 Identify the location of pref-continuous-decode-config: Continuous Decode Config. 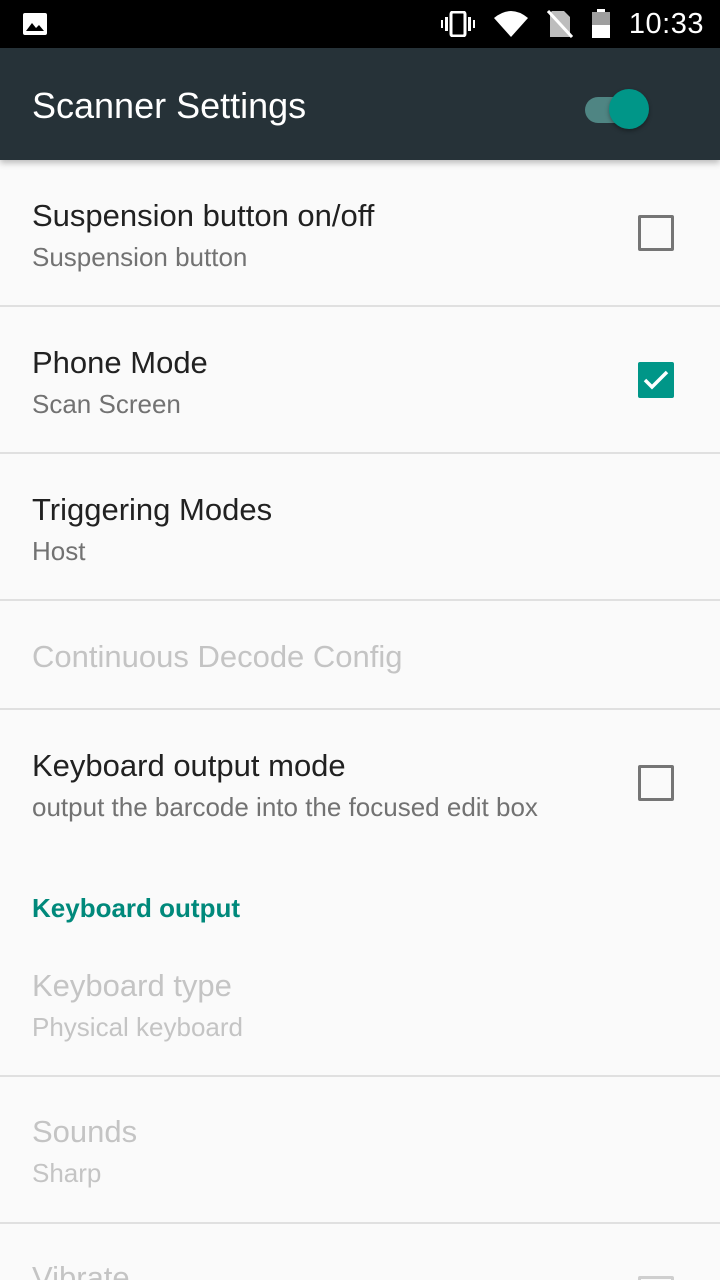
(360, 655).